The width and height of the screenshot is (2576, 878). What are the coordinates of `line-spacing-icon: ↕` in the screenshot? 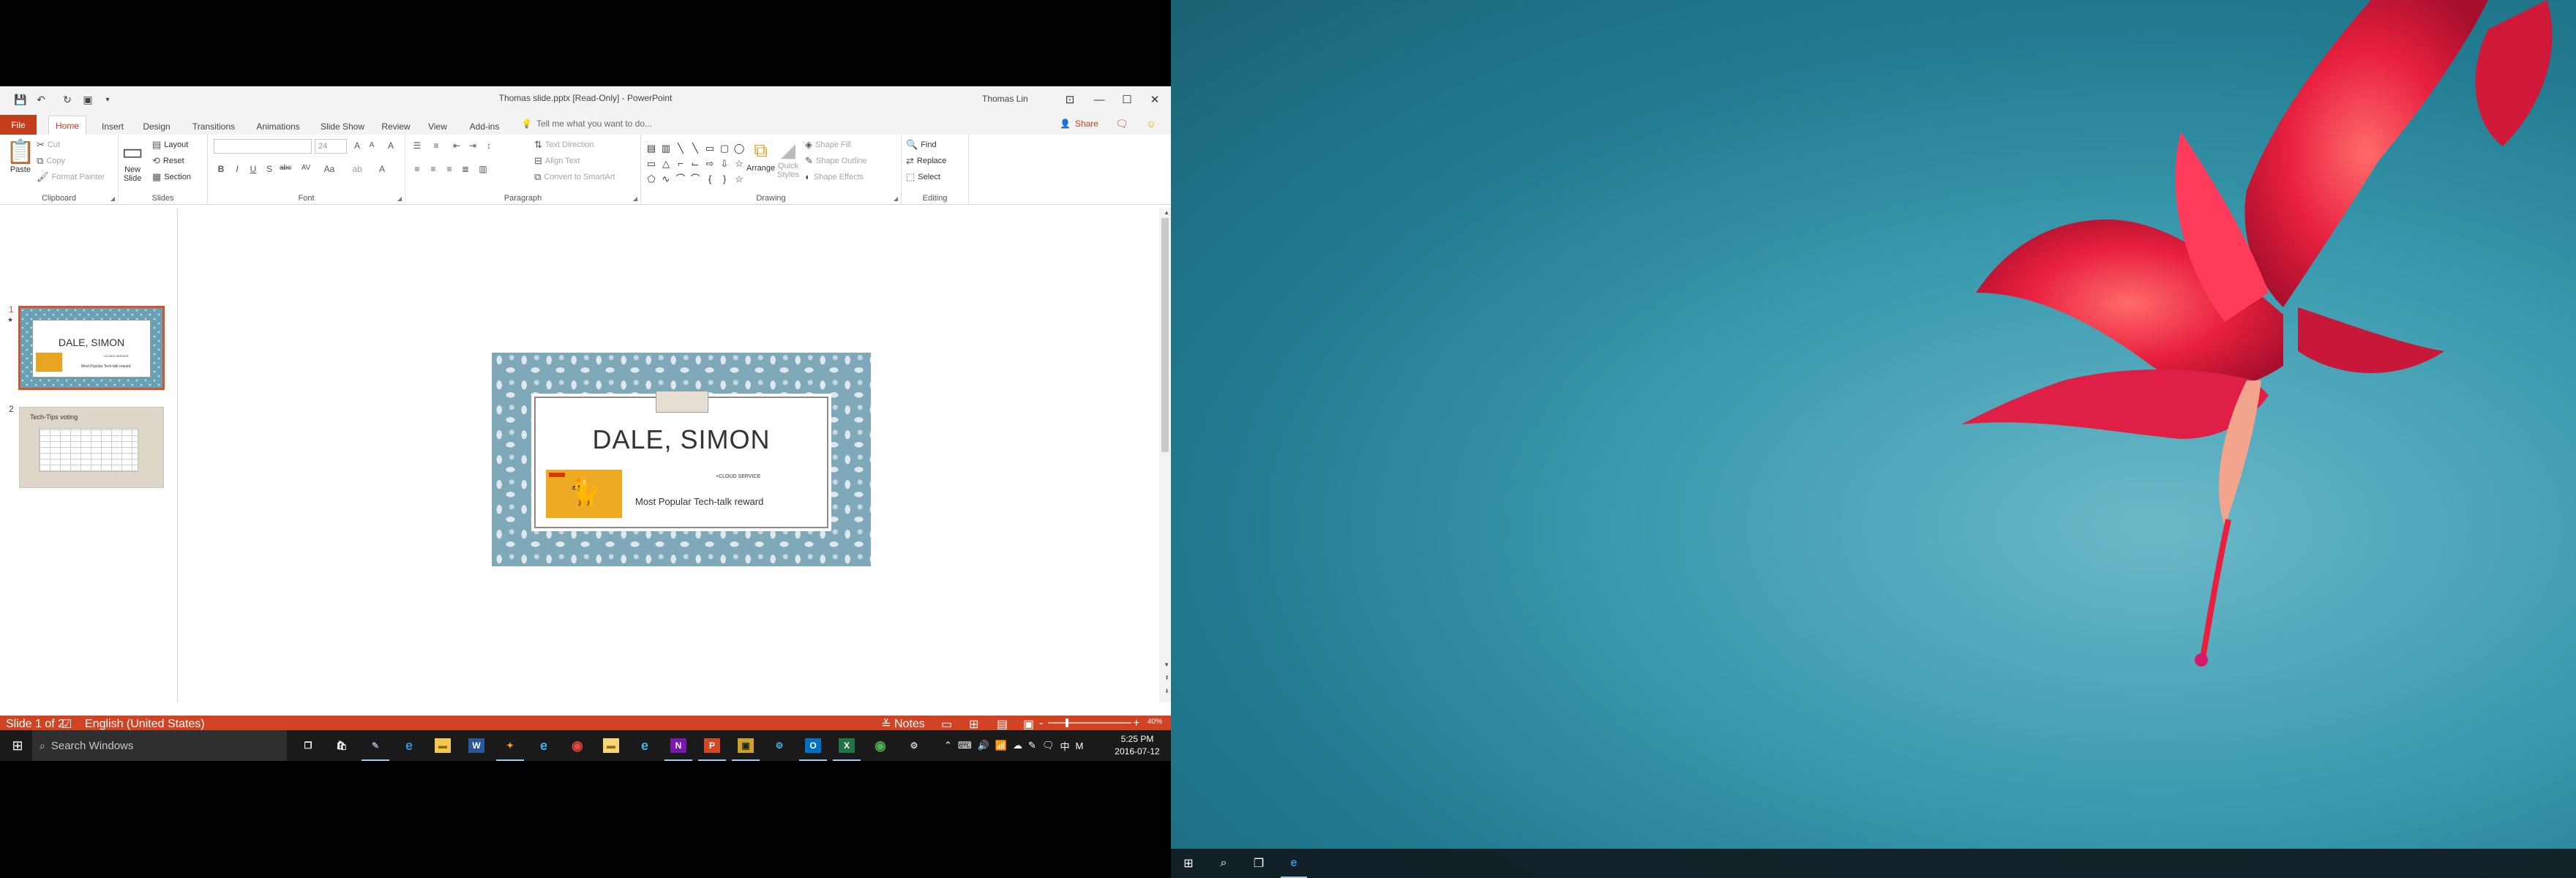 It's located at (489, 145).